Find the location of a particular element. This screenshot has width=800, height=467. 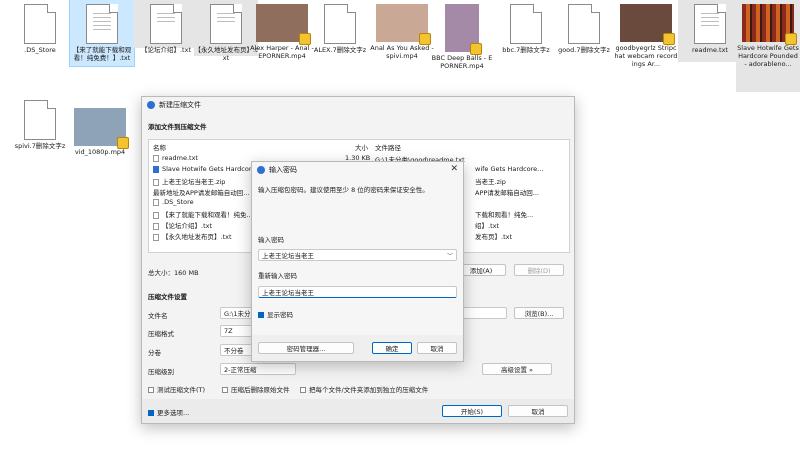

level-label: 压缩级别 is located at coordinates (161, 372).